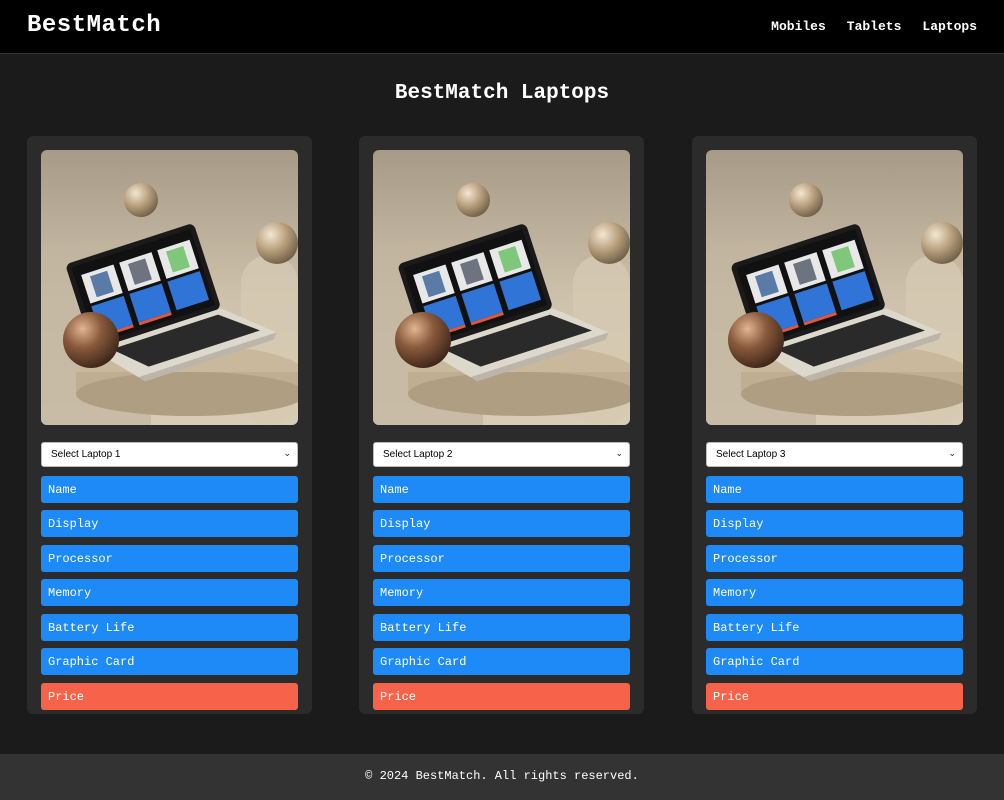 The height and width of the screenshot is (800, 1004). I want to click on page-title: BestMatch Laptops, so click(502, 93).